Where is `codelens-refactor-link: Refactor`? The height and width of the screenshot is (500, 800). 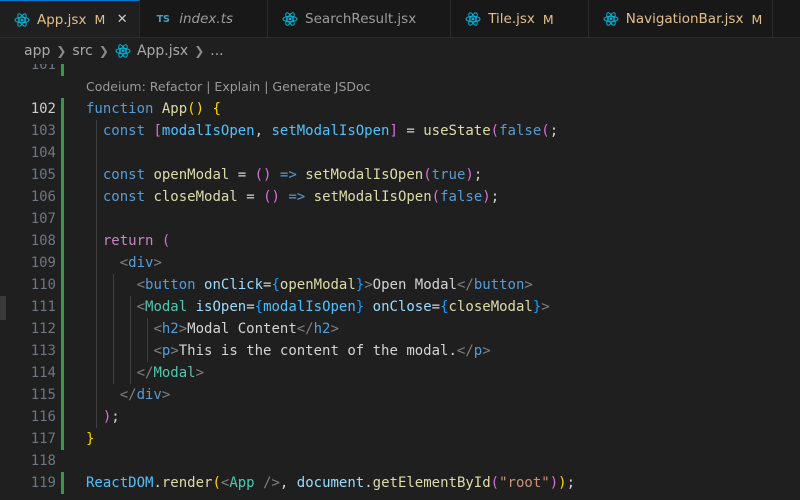 codelens-refactor-link: Refactor is located at coordinates (176, 86).